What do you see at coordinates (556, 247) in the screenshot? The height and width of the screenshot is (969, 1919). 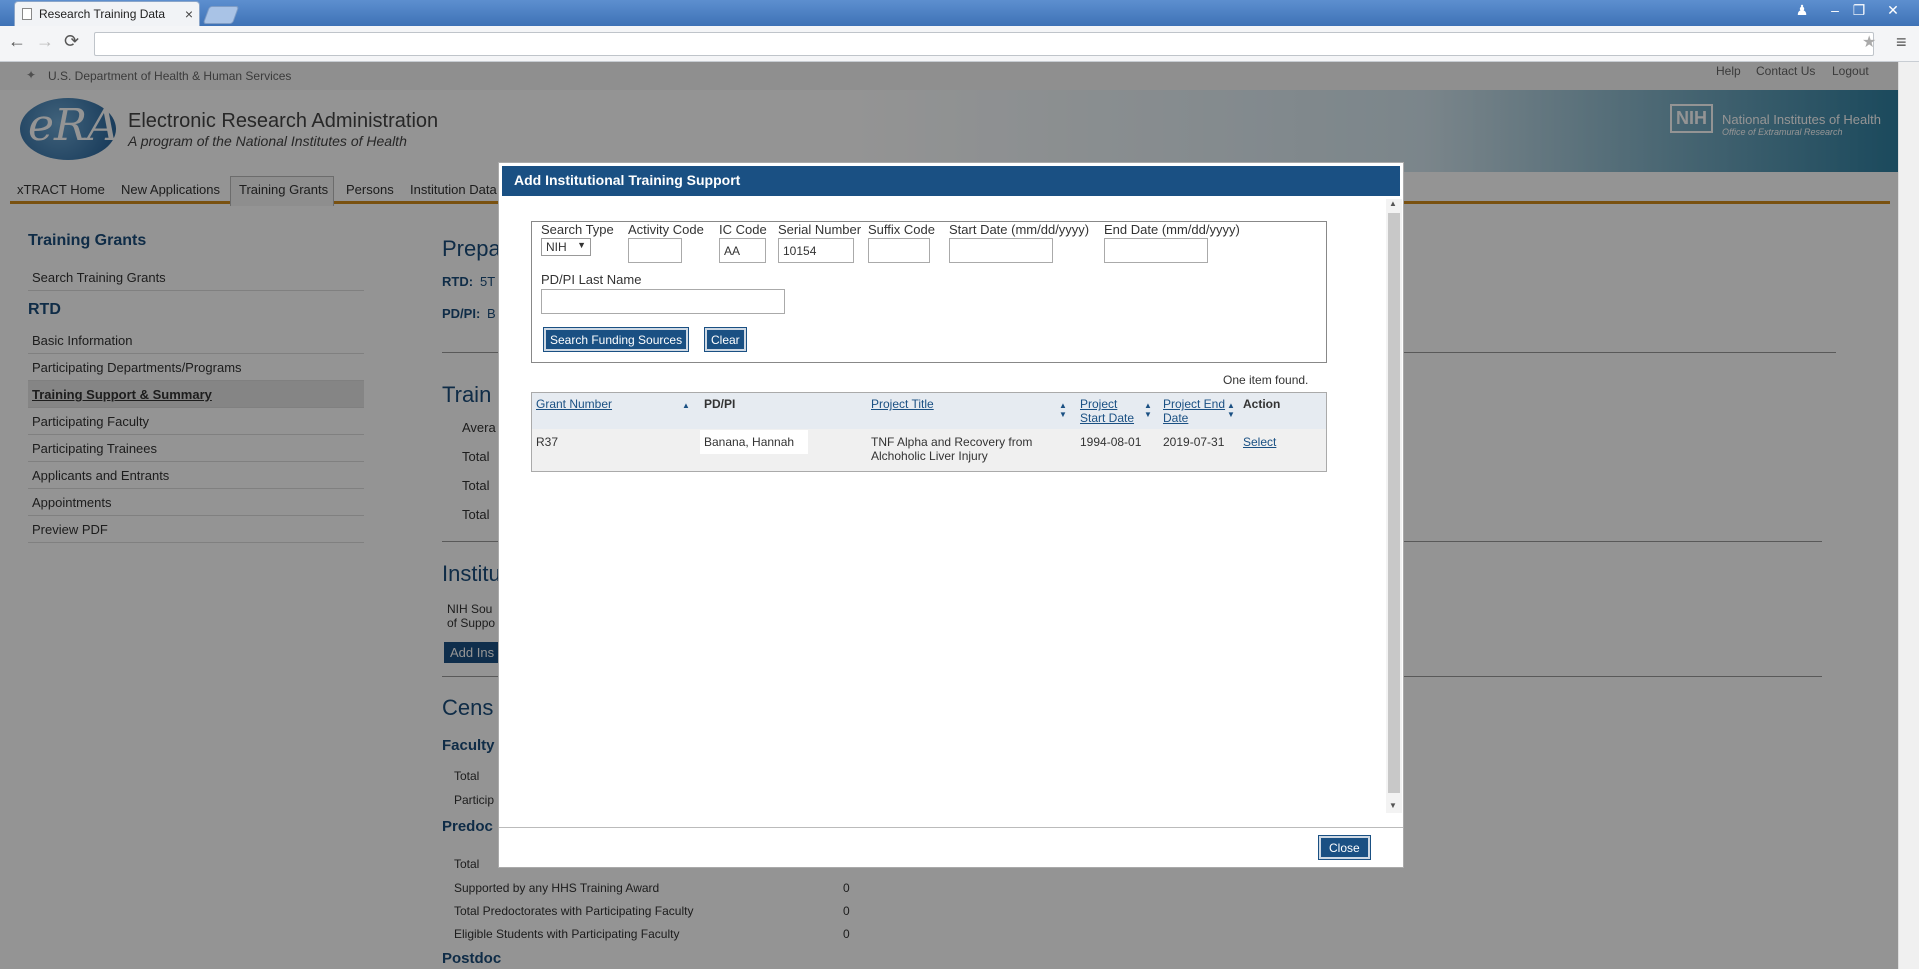 I see `search-type-value: NIH` at bounding box center [556, 247].